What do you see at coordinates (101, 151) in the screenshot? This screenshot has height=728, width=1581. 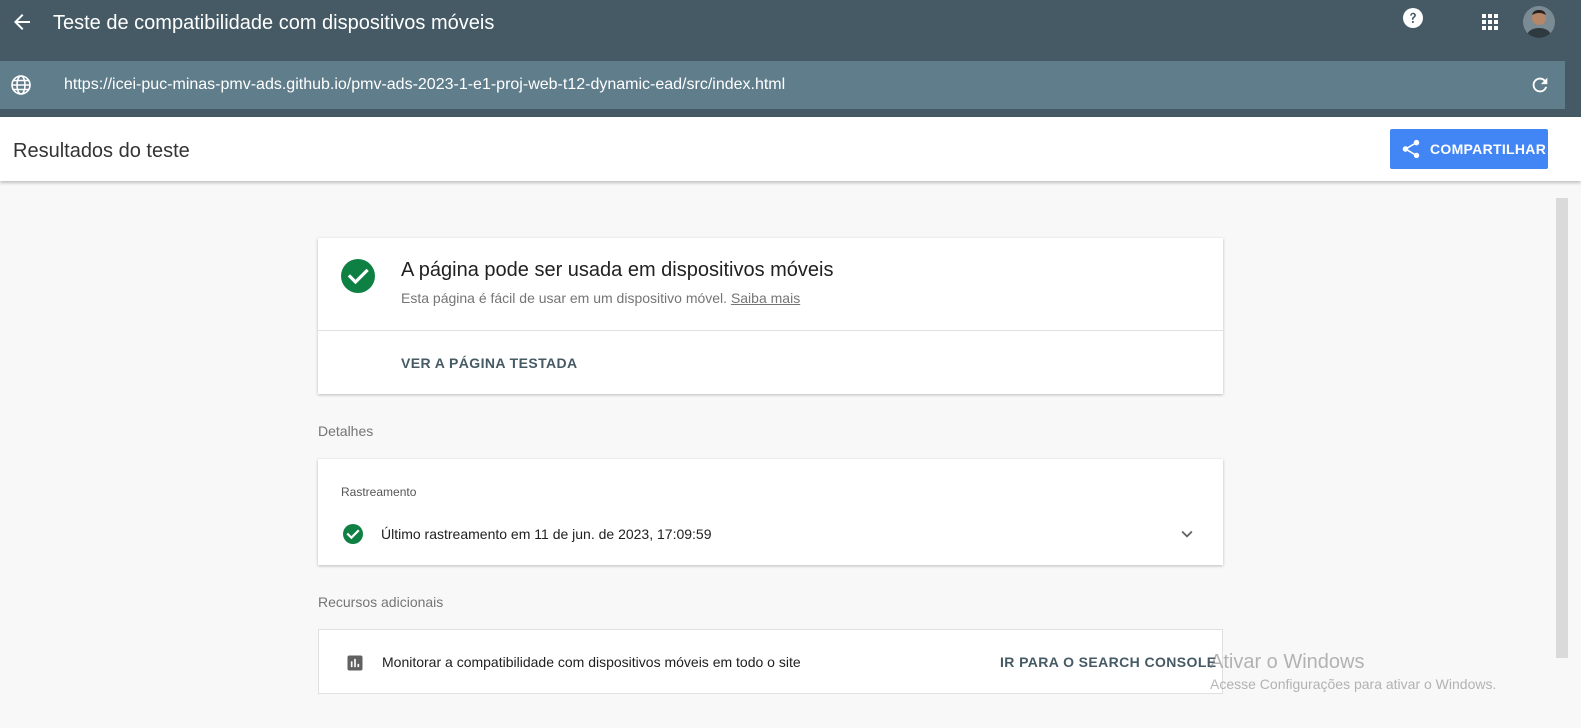 I see `results-title: Resultados do teste` at bounding box center [101, 151].